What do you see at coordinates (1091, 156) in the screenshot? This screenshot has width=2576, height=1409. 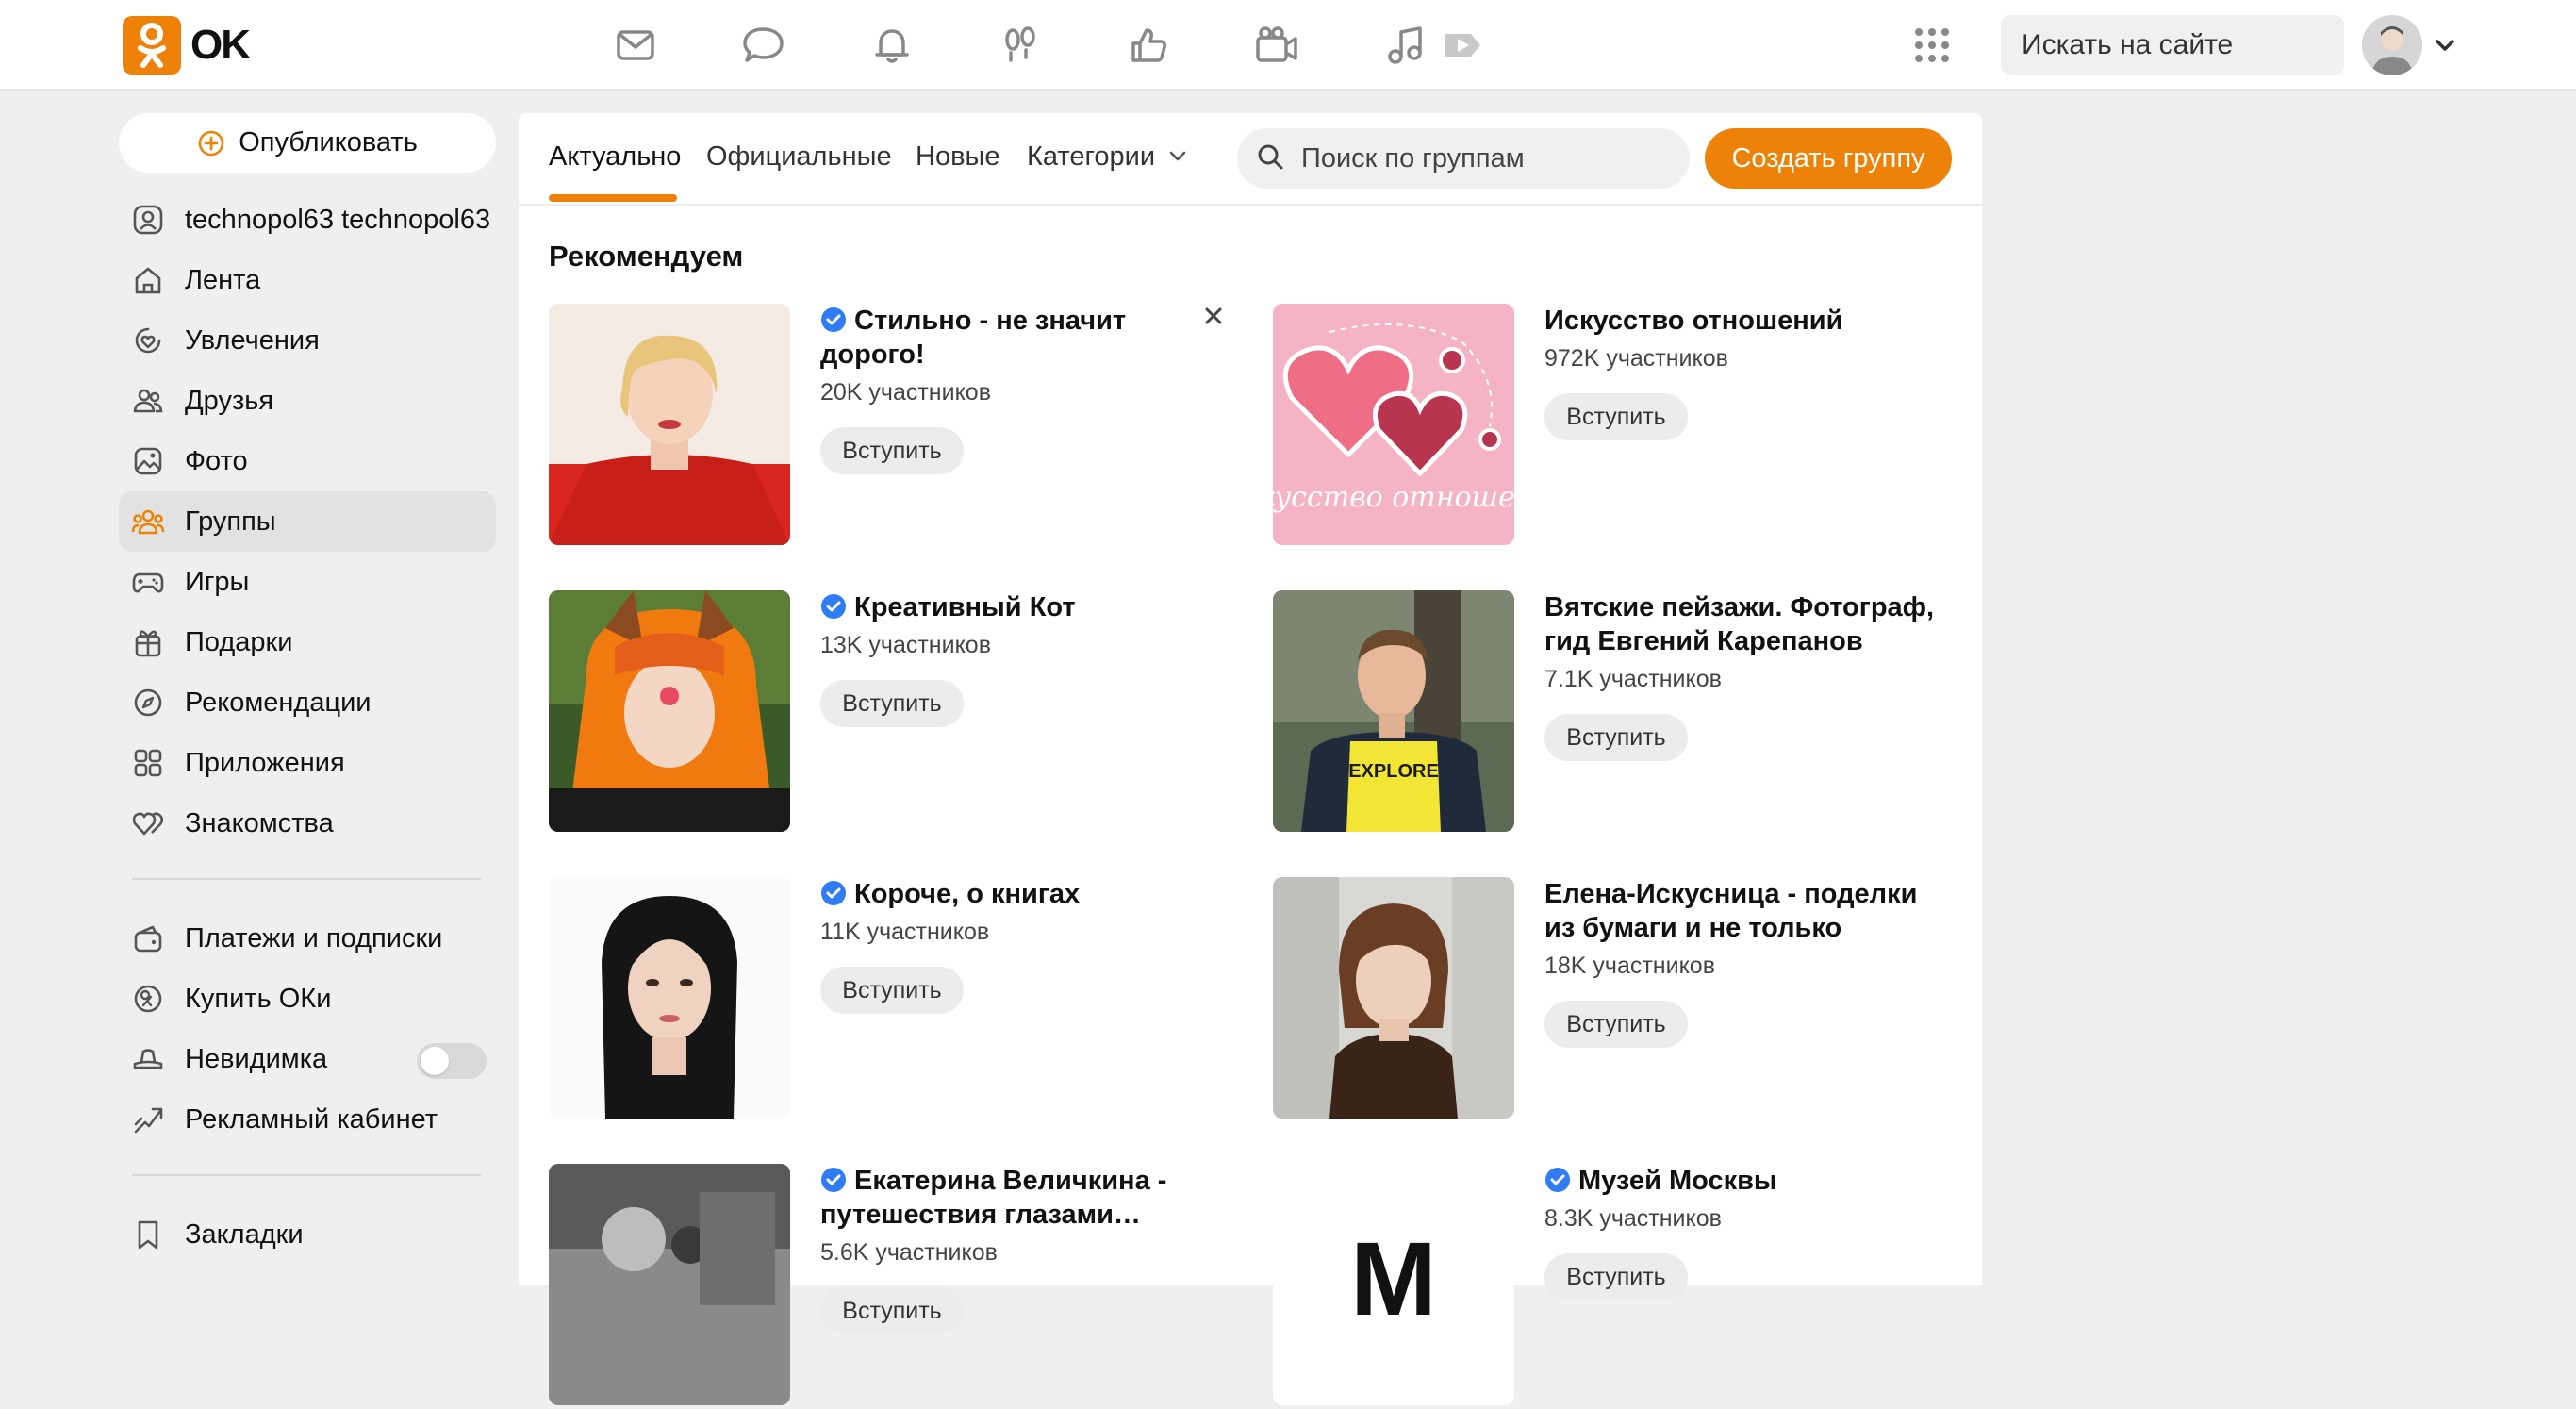 I see `tab-categories-label: Категории` at bounding box center [1091, 156].